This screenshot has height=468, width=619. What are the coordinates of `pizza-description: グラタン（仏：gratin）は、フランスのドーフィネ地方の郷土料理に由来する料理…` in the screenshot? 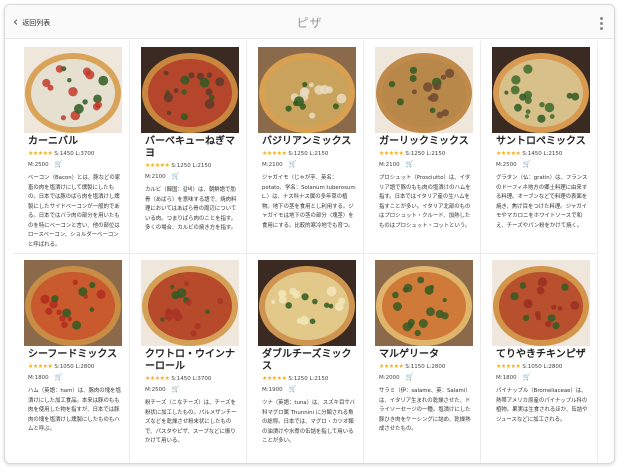 It's located at (542, 202).